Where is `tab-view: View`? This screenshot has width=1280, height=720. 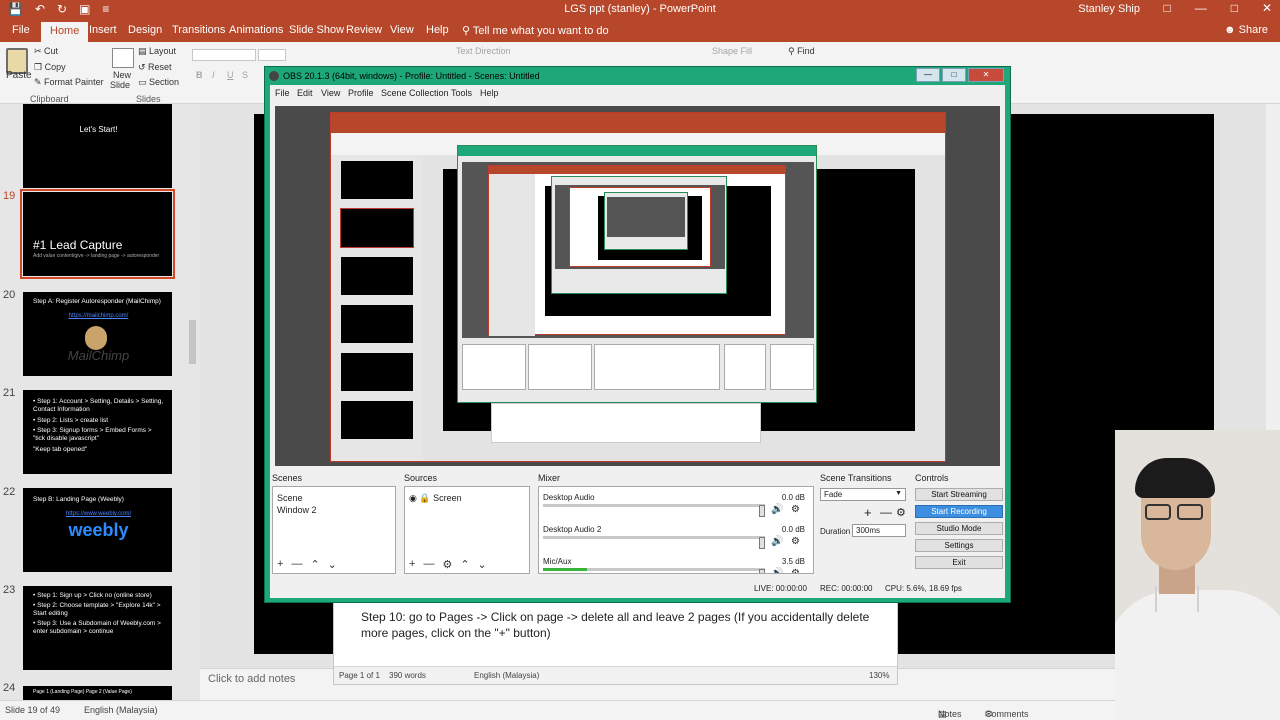 tab-view: View is located at coordinates (402, 30).